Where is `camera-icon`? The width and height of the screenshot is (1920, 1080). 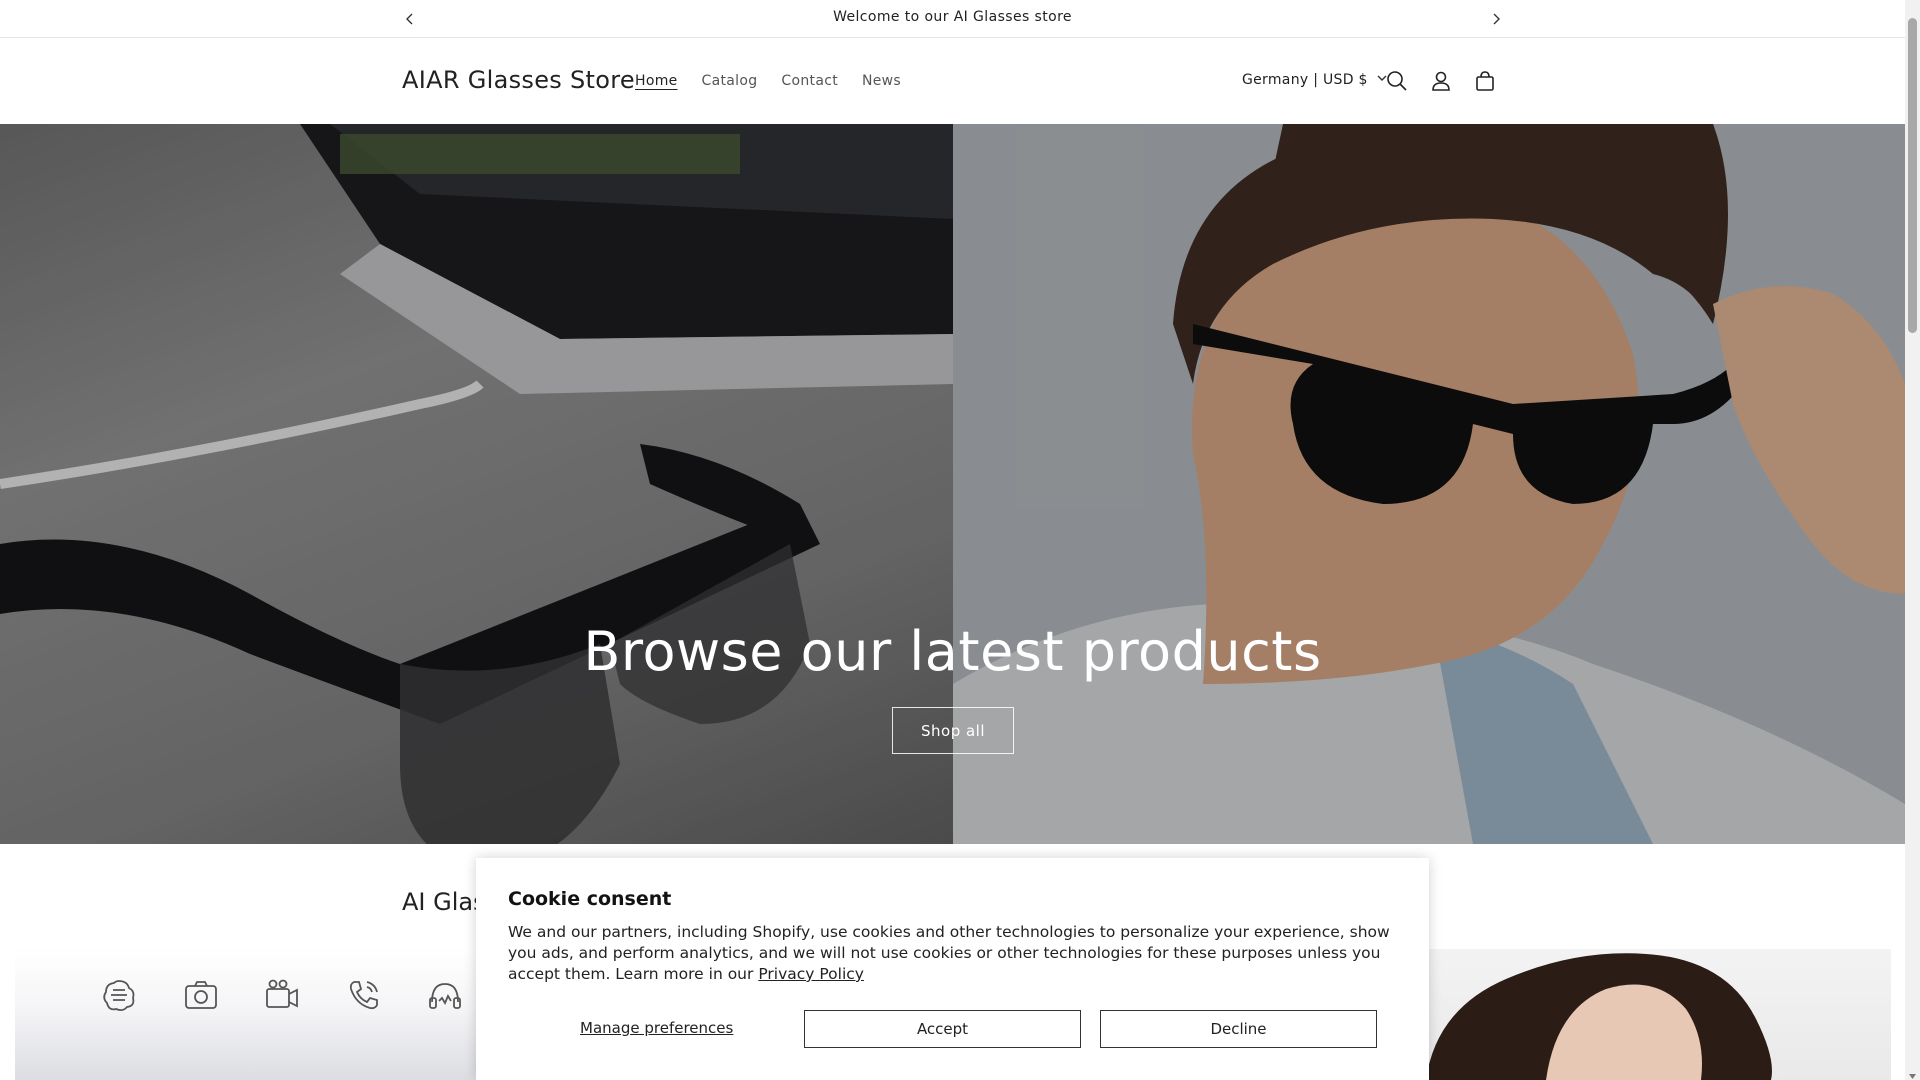
camera-icon is located at coordinates (201, 995).